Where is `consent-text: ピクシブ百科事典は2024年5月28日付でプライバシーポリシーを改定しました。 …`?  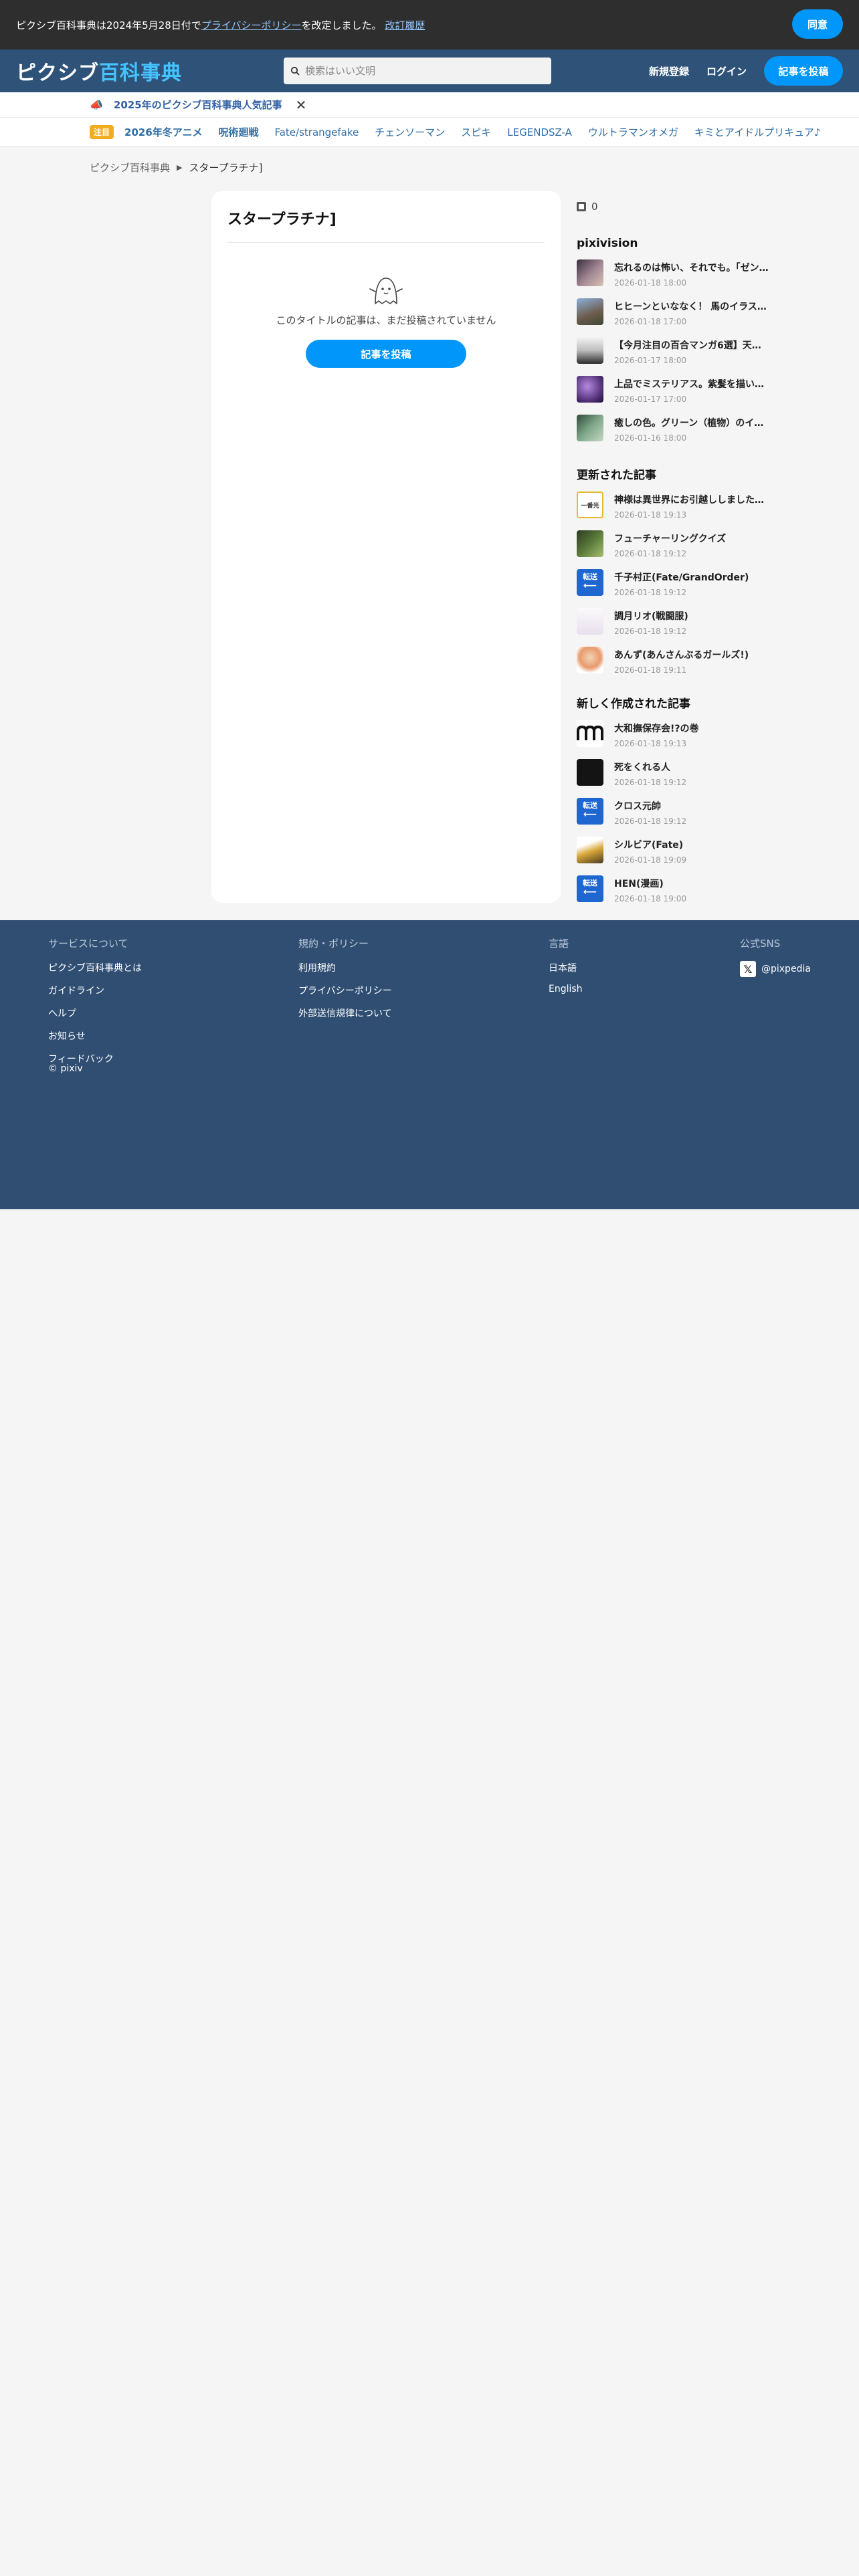 consent-text: ピクシブ百科事典は2024年5月28日付でプライバシーポリシーを改定しました。 … is located at coordinates (429, 25).